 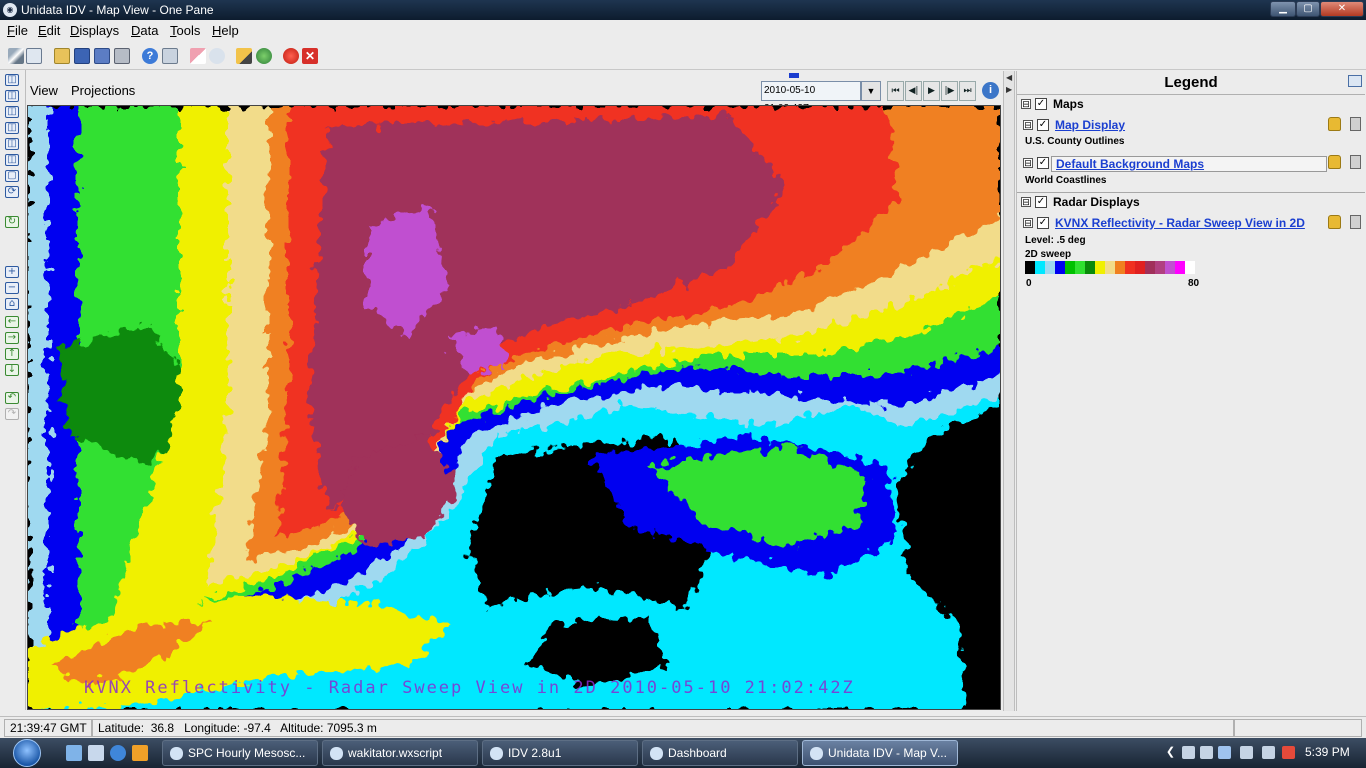 I want to click on reset-icon: ↻, so click(x=12, y=222).